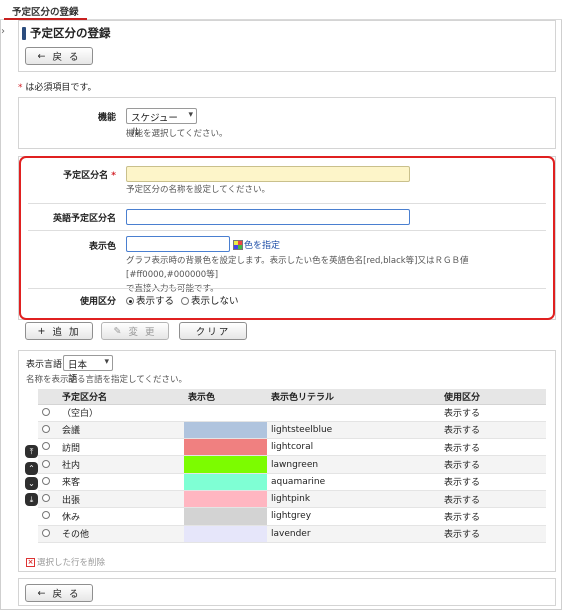 The image size is (562, 610). What do you see at coordinates (225, 397) in the screenshot?
I see `col-color: 表示色` at bounding box center [225, 397].